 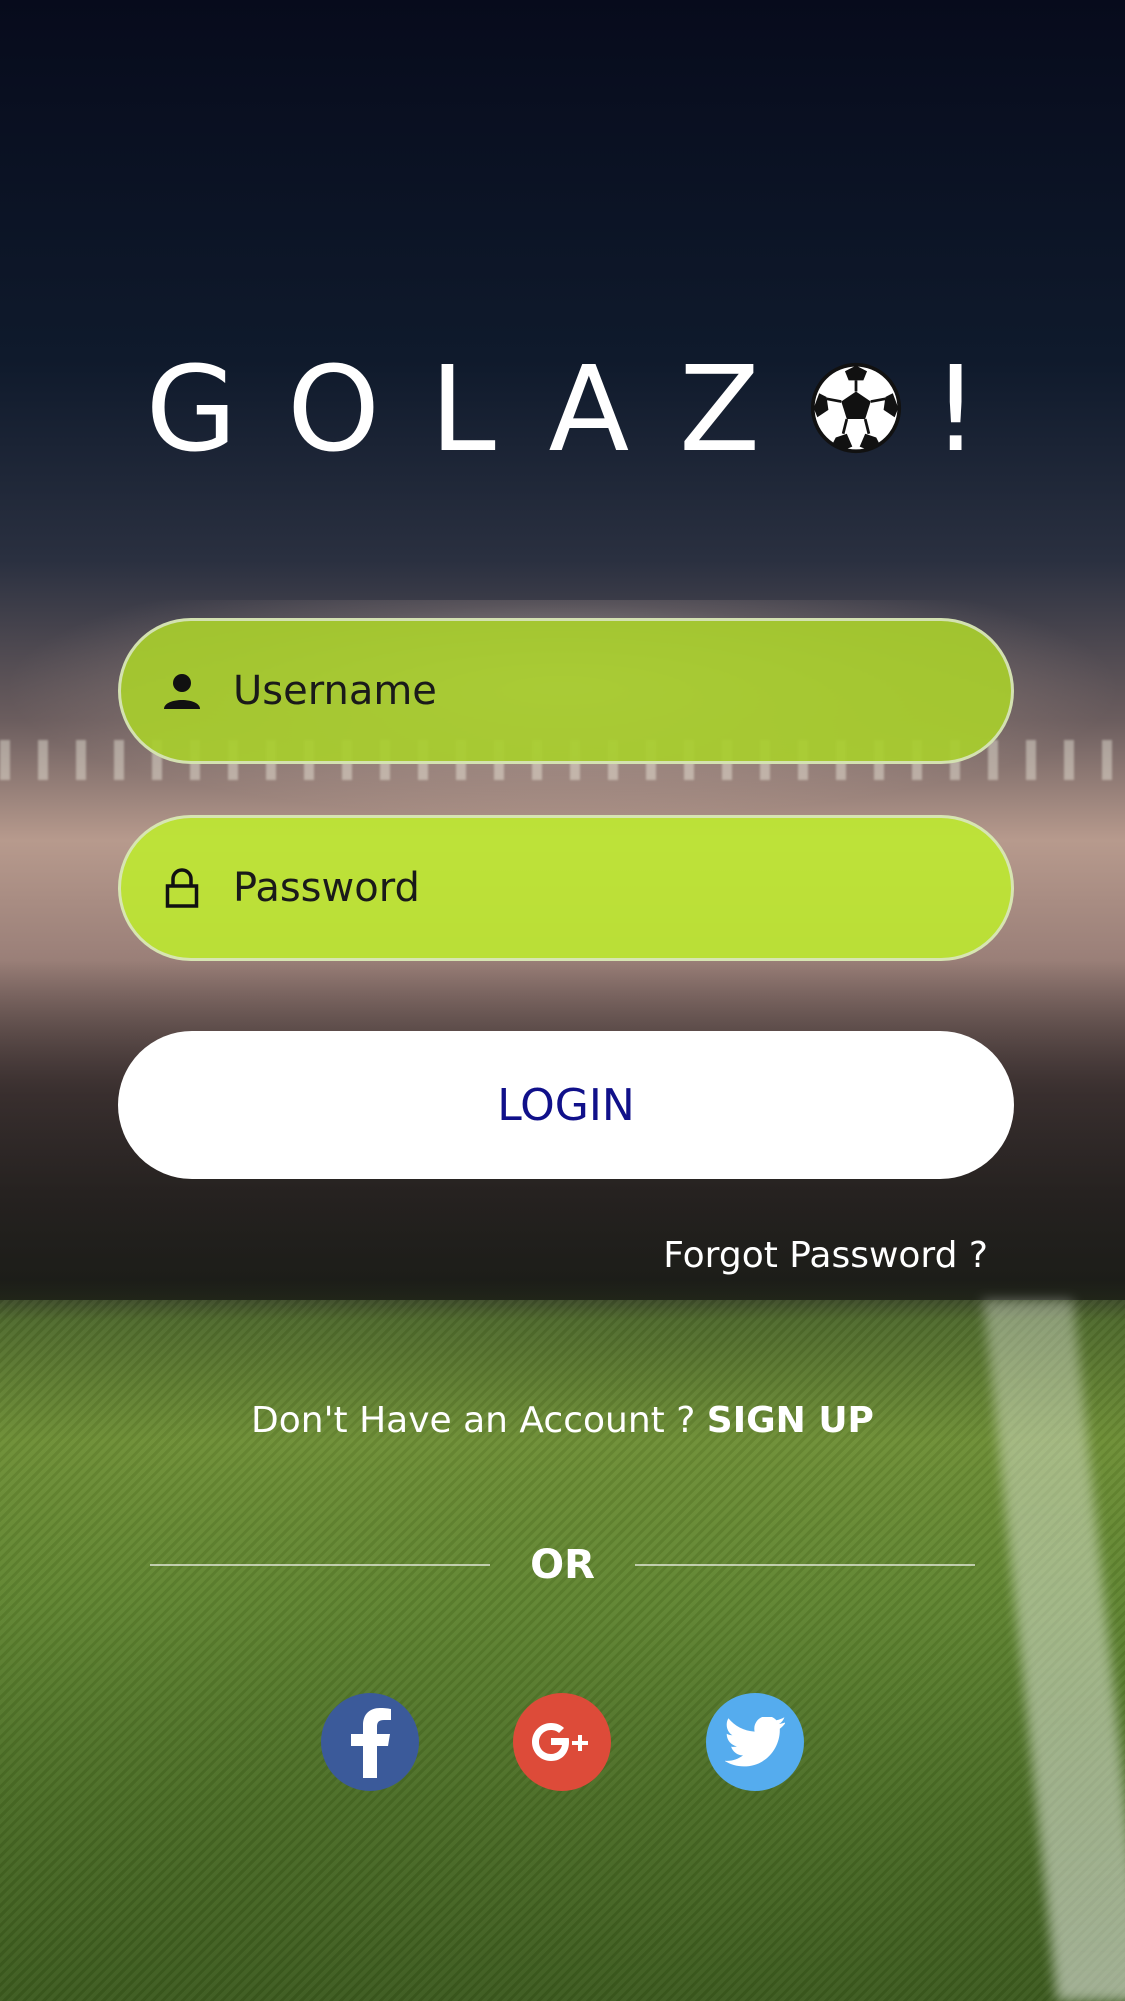 What do you see at coordinates (790, 1420) in the screenshot?
I see `signup-link: SIGN UP` at bounding box center [790, 1420].